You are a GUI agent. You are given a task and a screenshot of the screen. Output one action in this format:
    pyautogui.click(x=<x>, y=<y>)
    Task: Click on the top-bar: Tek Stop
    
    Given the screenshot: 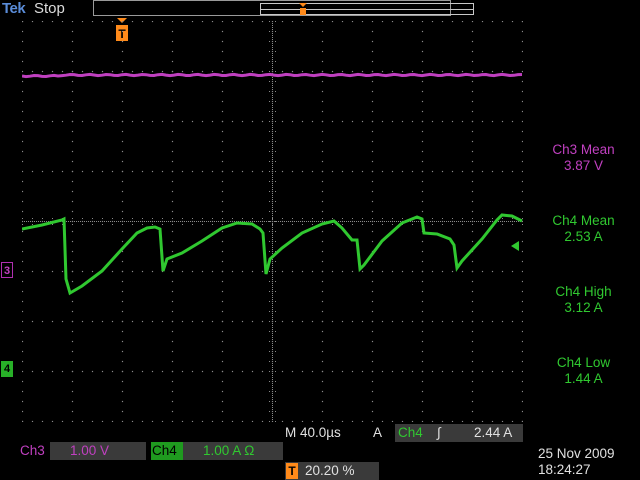 What is the action you would take?
    pyautogui.click(x=320, y=9)
    